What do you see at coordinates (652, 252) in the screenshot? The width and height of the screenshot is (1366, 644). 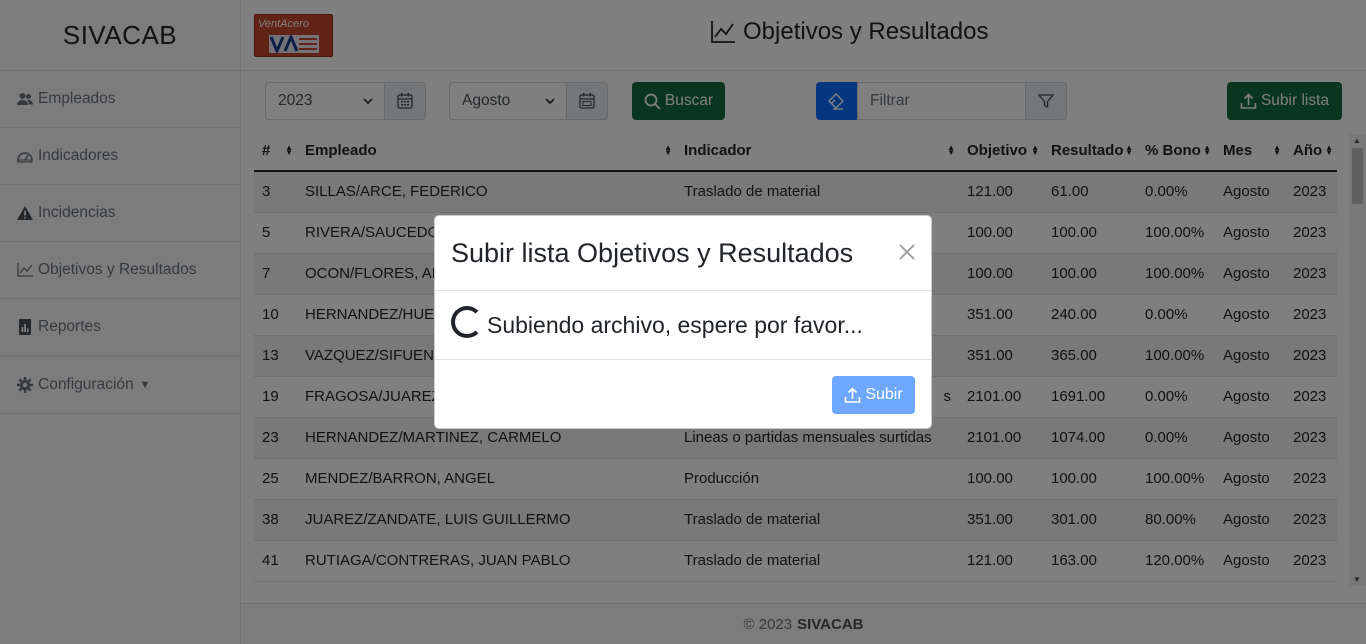 I see `modal-title: Subir lista Objetivos y Resultados` at bounding box center [652, 252].